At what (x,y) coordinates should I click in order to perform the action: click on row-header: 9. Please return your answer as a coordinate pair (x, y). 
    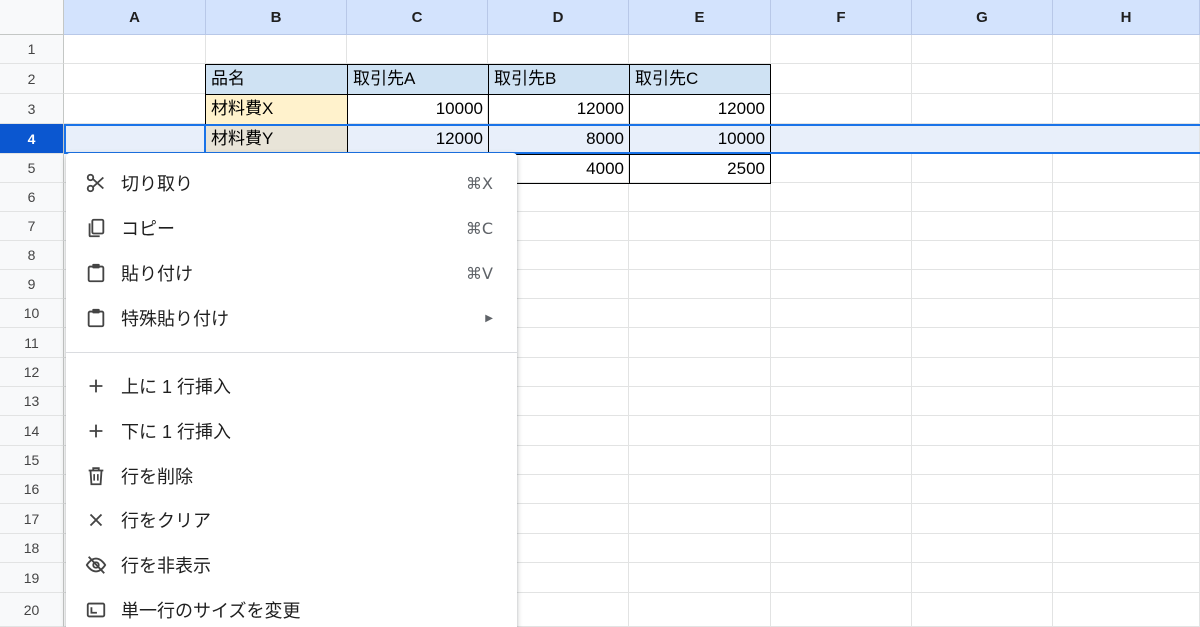
    Looking at the image, I should click on (32, 284).